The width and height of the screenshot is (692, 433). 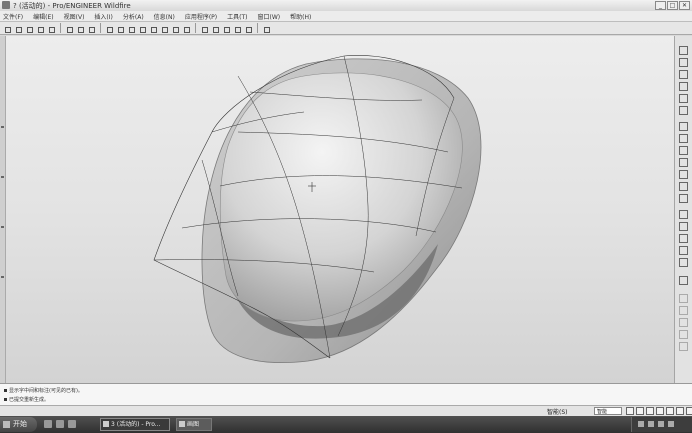 I want to click on orient-icon, so click(x=163, y=28).